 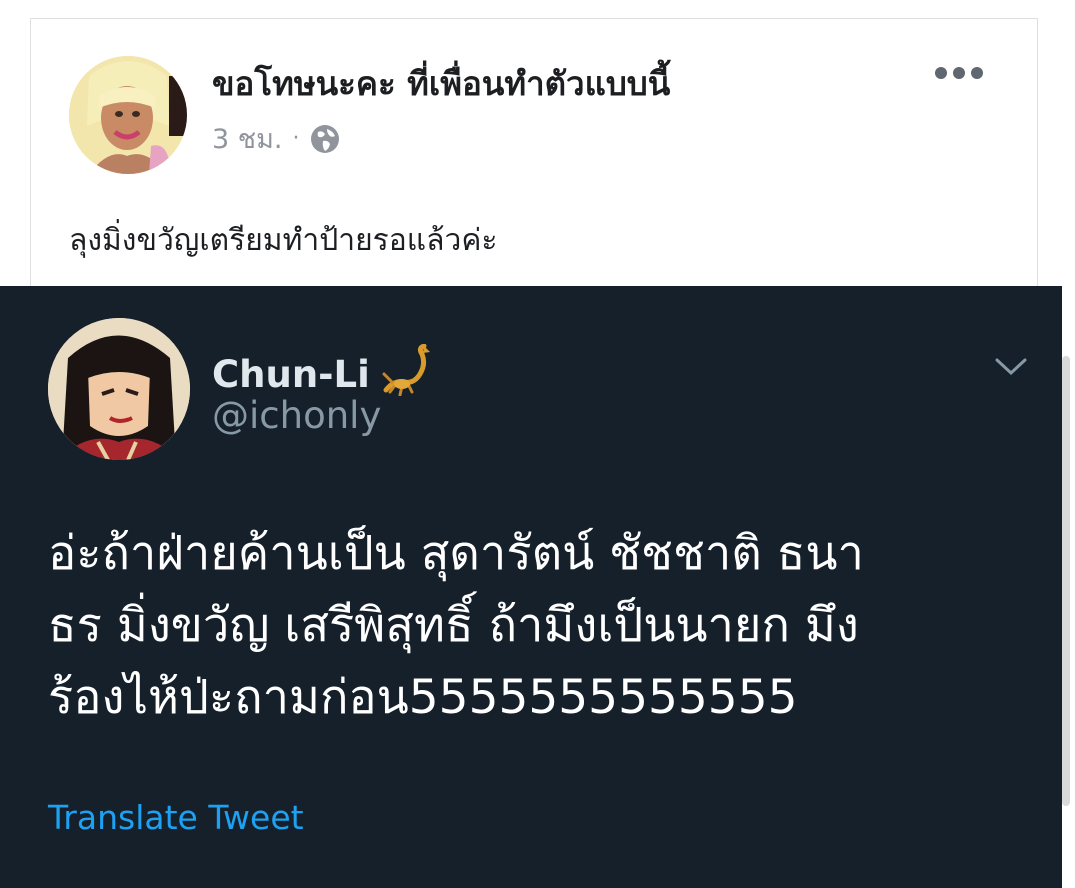 I want to click on globe-icon, so click(x=325, y=139).